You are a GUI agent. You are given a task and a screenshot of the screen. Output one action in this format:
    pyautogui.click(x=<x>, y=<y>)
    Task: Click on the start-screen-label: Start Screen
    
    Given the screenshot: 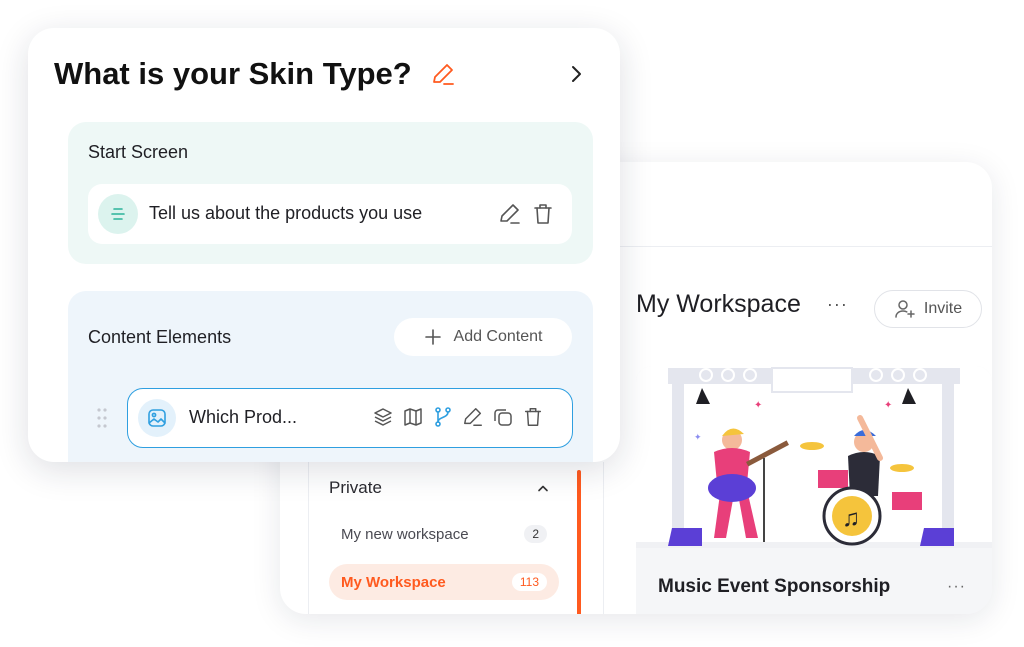 What is the action you would take?
    pyautogui.click(x=138, y=152)
    